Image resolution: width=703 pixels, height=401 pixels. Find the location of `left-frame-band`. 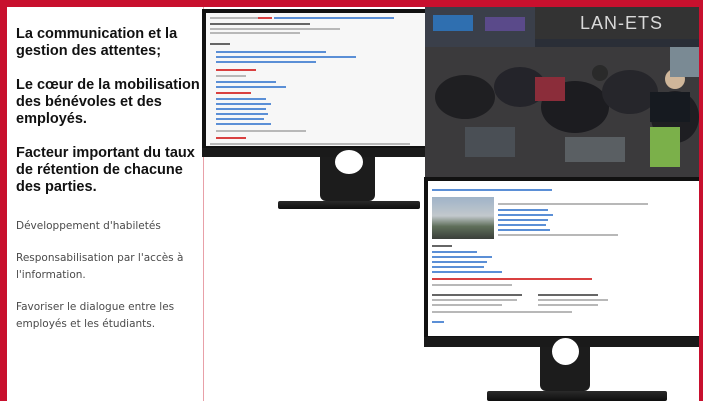

left-frame-band is located at coordinates (3, 200).